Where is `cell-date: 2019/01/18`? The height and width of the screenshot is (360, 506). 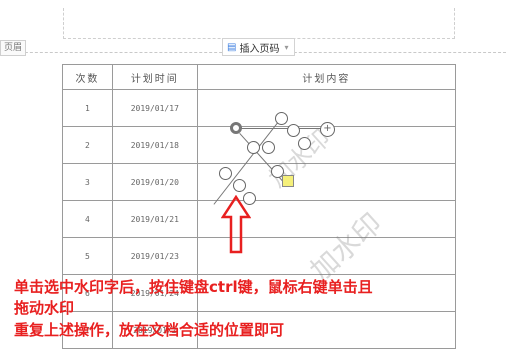 cell-date: 2019/01/18 is located at coordinates (154, 145).